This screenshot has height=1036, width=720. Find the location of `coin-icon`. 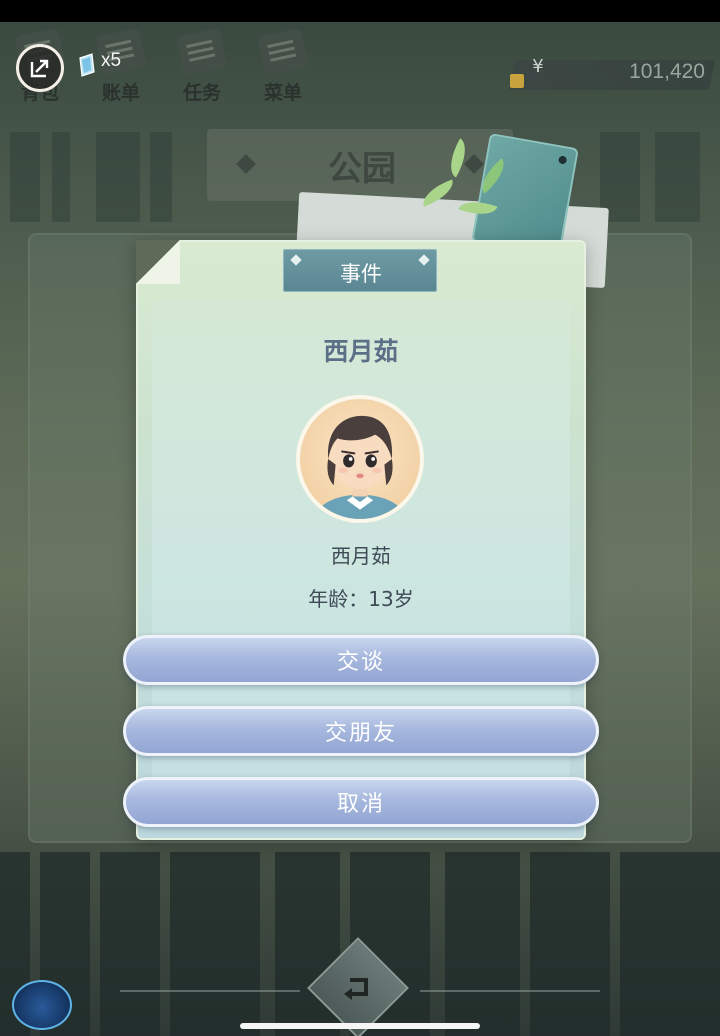

coin-icon is located at coordinates (517, 81).